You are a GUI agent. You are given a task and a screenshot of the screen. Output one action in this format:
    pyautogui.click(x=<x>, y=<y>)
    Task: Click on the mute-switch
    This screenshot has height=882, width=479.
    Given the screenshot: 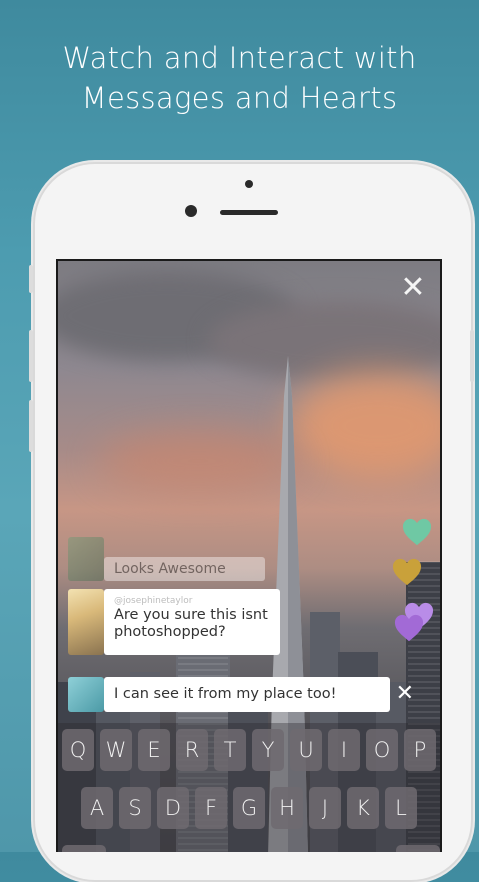 What is the action you would take?
    pyautogui.click(x=31, y=279)
    